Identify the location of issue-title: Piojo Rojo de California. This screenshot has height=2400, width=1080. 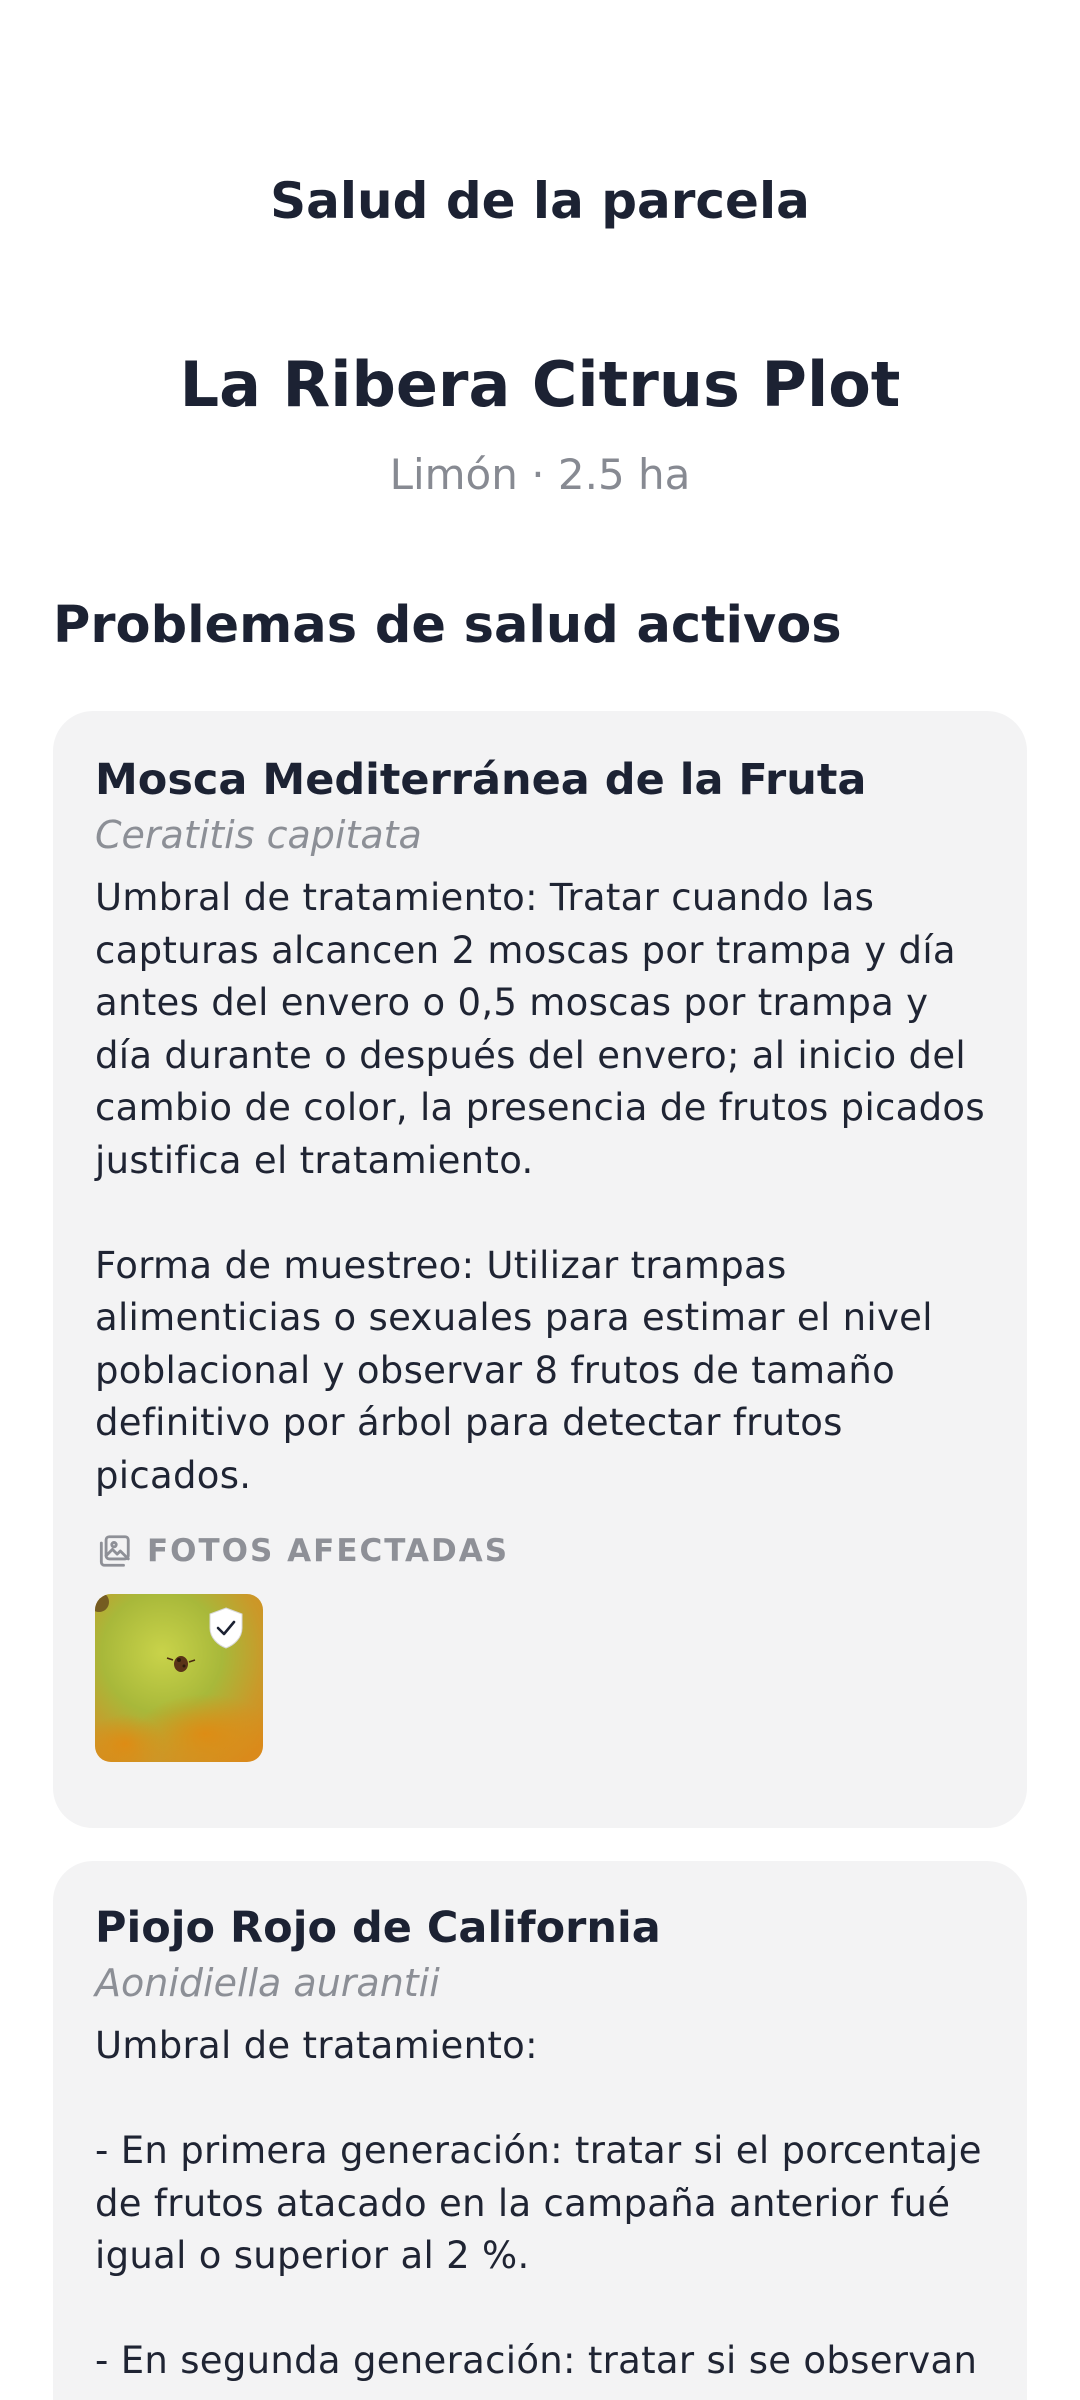
(378, 1928).